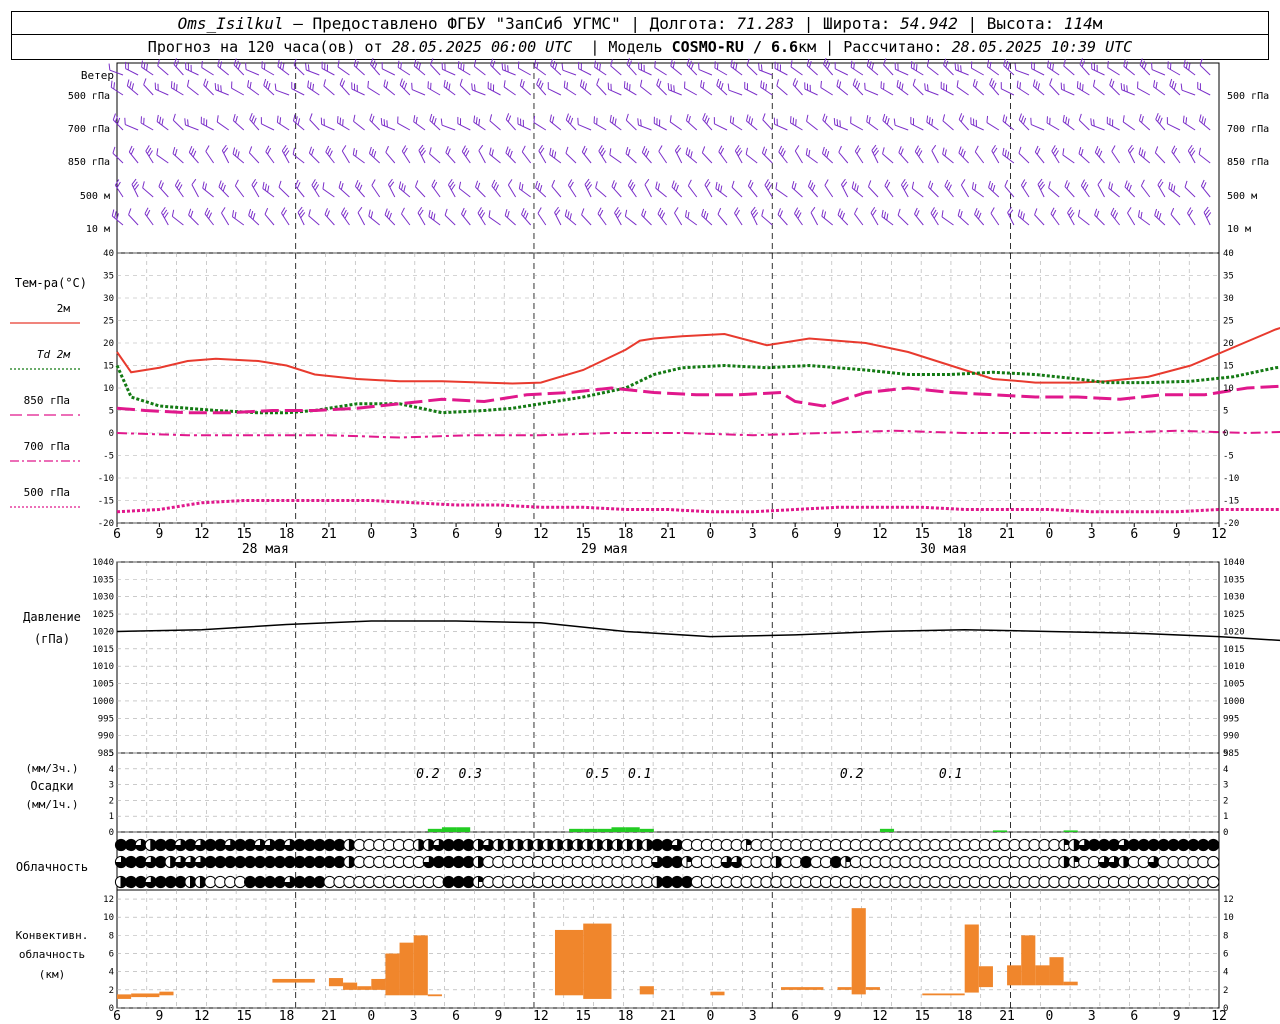 The height and width of the screenshot is (1024, 1280). I want to click on day-label: 29 мая, so click(604, 549).